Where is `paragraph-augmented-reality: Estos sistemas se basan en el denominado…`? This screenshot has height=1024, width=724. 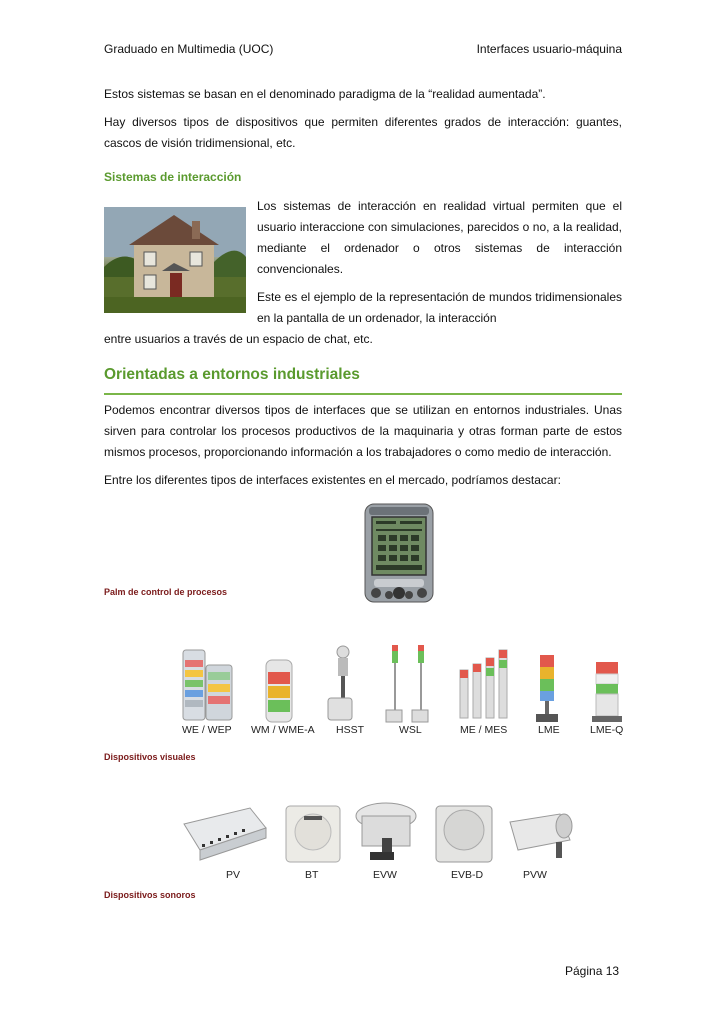 paragraph-augmented-reality: Estos sistemas se basan en el denominado… is located at coordinates (325, 94).